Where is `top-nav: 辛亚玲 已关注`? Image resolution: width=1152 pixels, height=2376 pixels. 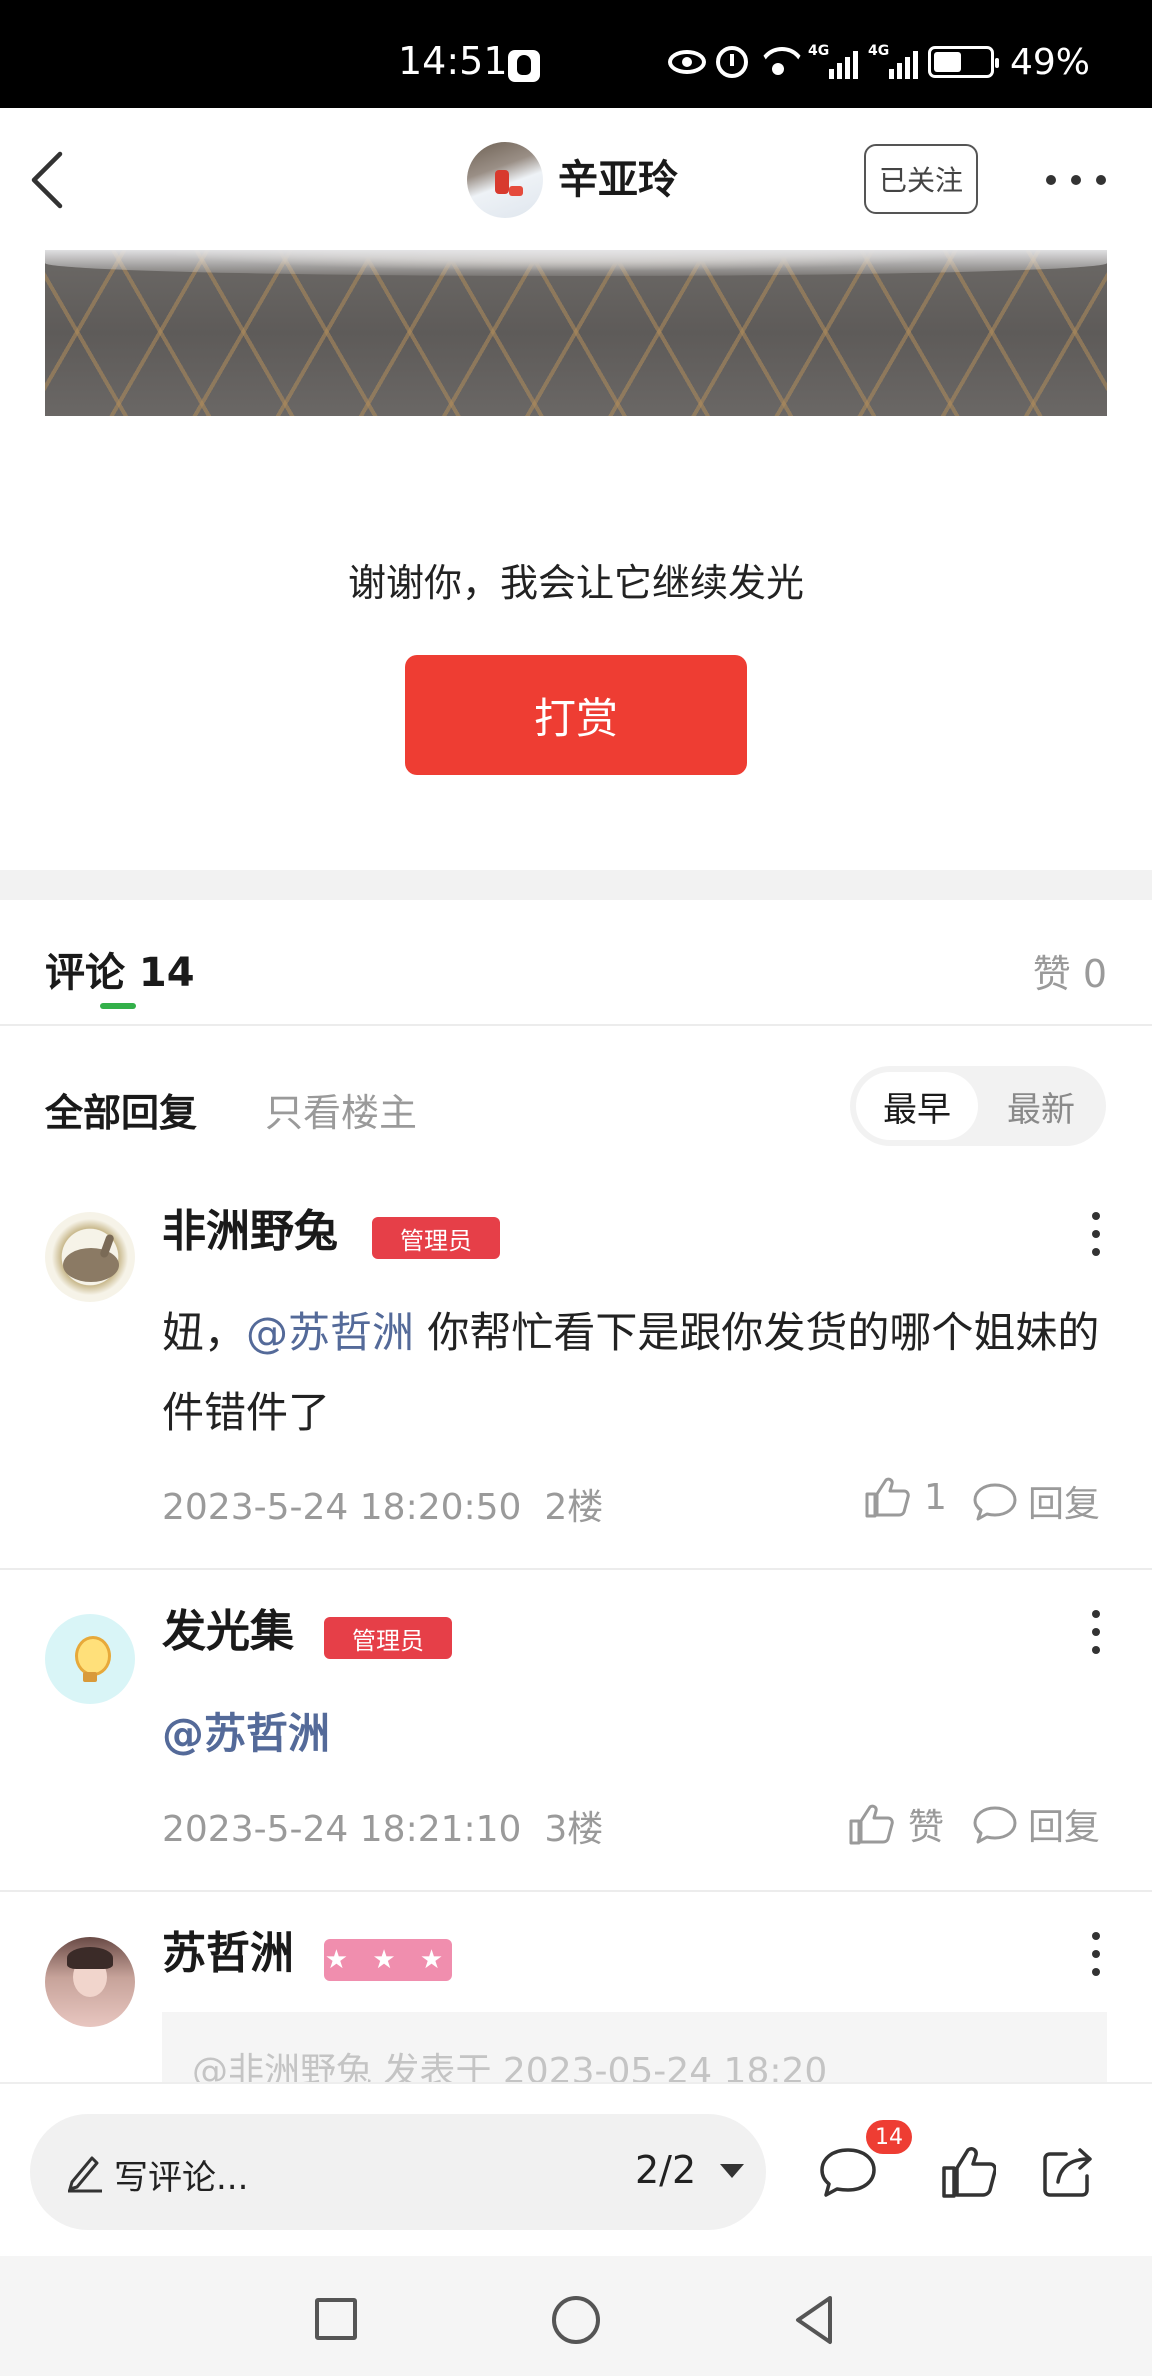 top-nav: 辛亚玲 已关注 is located at coordinates (576, 179).